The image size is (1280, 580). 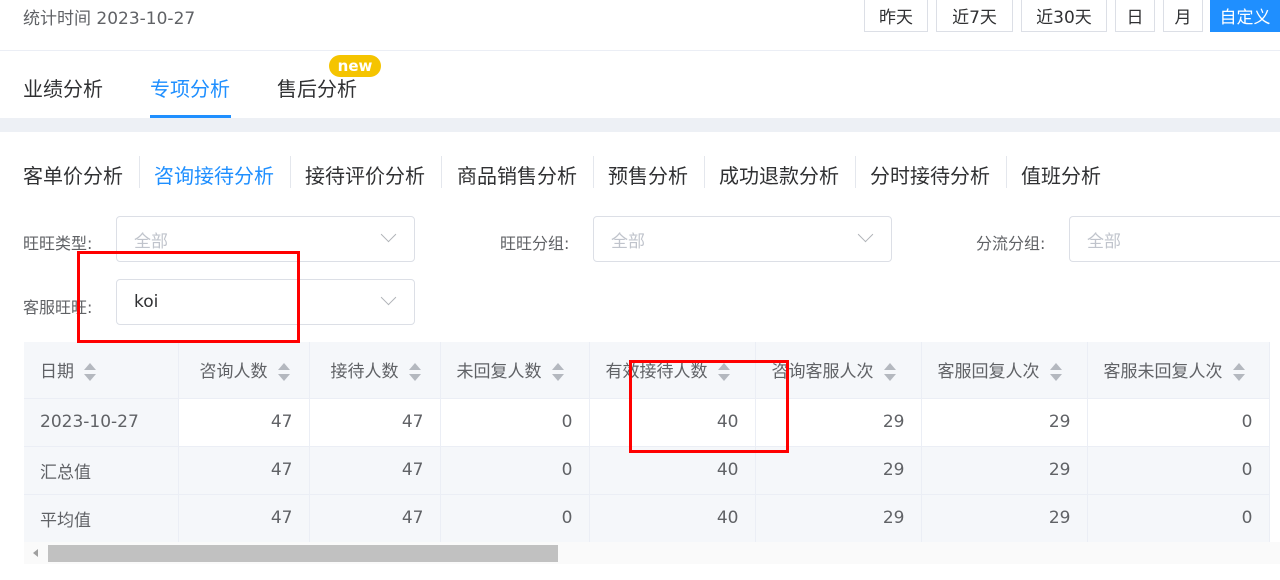 What do you see at coordinates (375, 370) in the screenshot?
I see `col-header-reception-count: 接待人数` at bounding box center [375, 370].